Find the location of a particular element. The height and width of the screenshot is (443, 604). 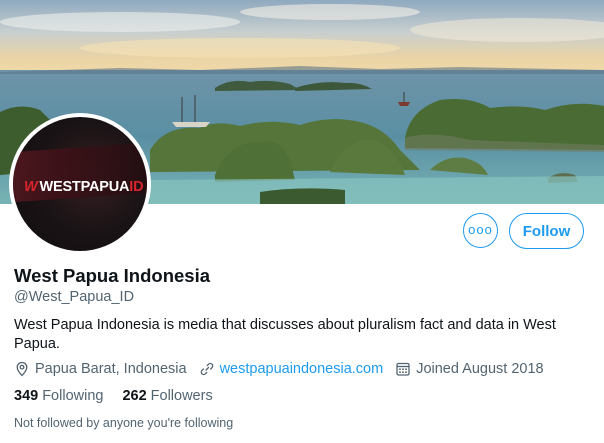

following-link: 349 Following is located at coordinates (58, 396).